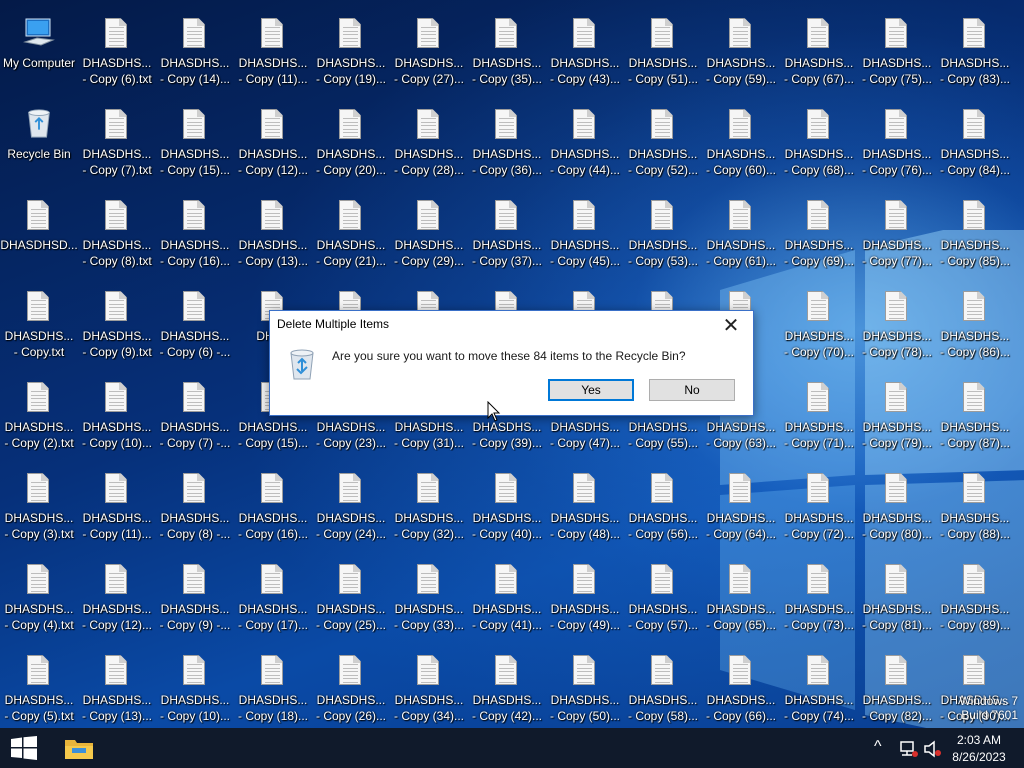 This screenshot has width=1024, height=768. What do you see at coordinates (692, 390) in the screenshot?
I see `no-button: No` at bounding box center [692, 390].